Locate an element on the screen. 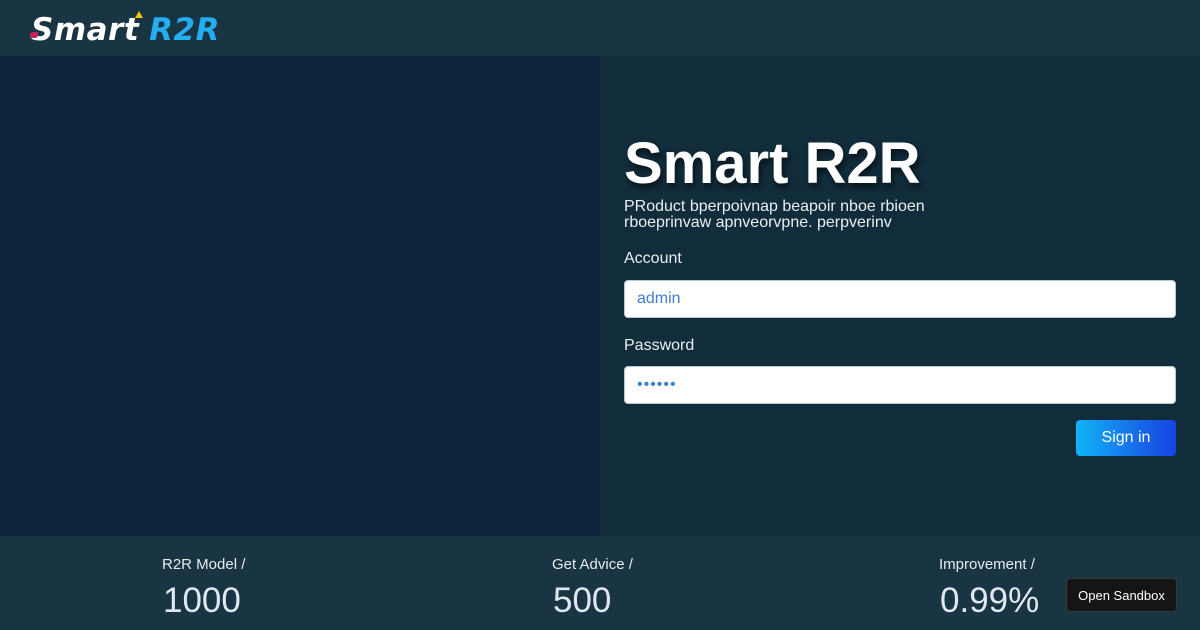  page-title: Smart R2R is located at coordinates (772, 163).